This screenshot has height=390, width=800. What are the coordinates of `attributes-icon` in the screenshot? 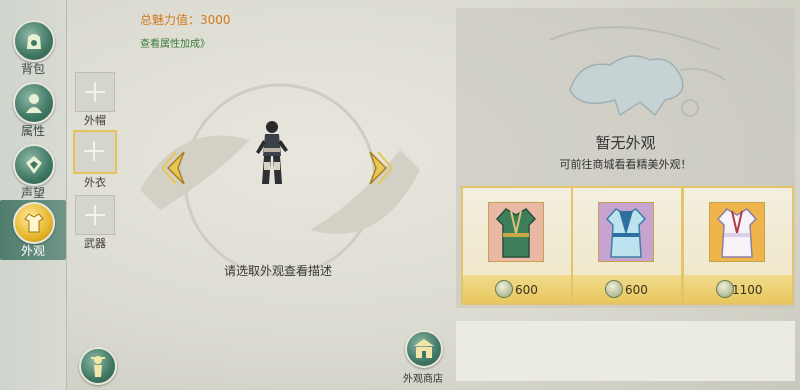 It's located at (34, 103).